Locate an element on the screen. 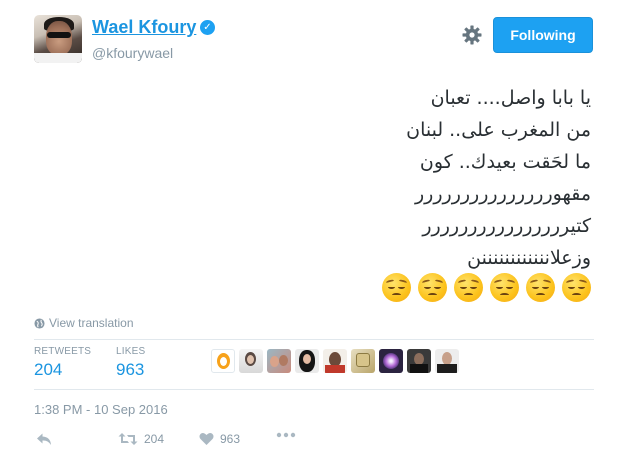  globe-icon is located at coordinates (39, 323).